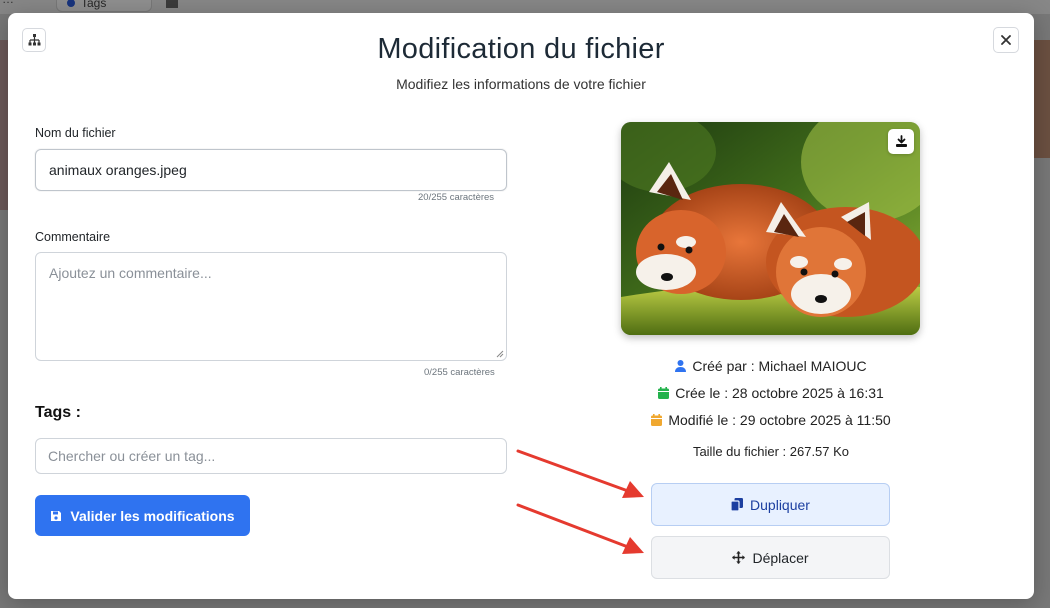  I want to click on created-by-line: Créé par : Michael MAIOUC, so click(771, 366).